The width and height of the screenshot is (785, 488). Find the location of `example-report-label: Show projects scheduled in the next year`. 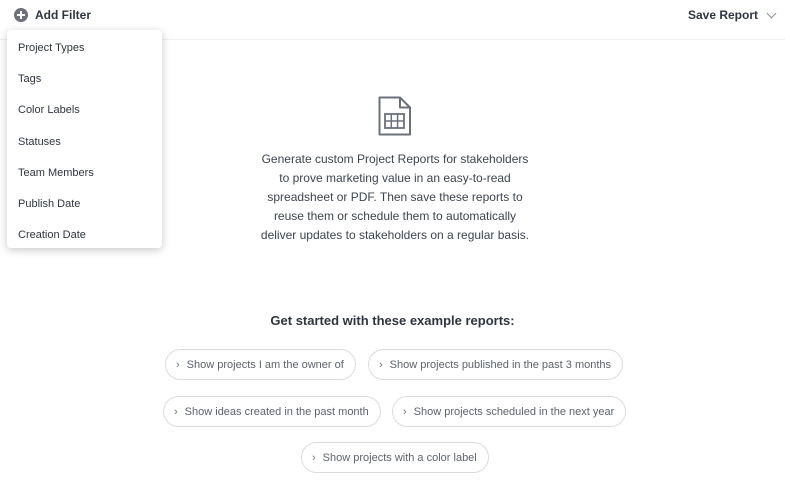

example-report-label: Show projects scheduled in the next year is located at coordinates (514, 411).